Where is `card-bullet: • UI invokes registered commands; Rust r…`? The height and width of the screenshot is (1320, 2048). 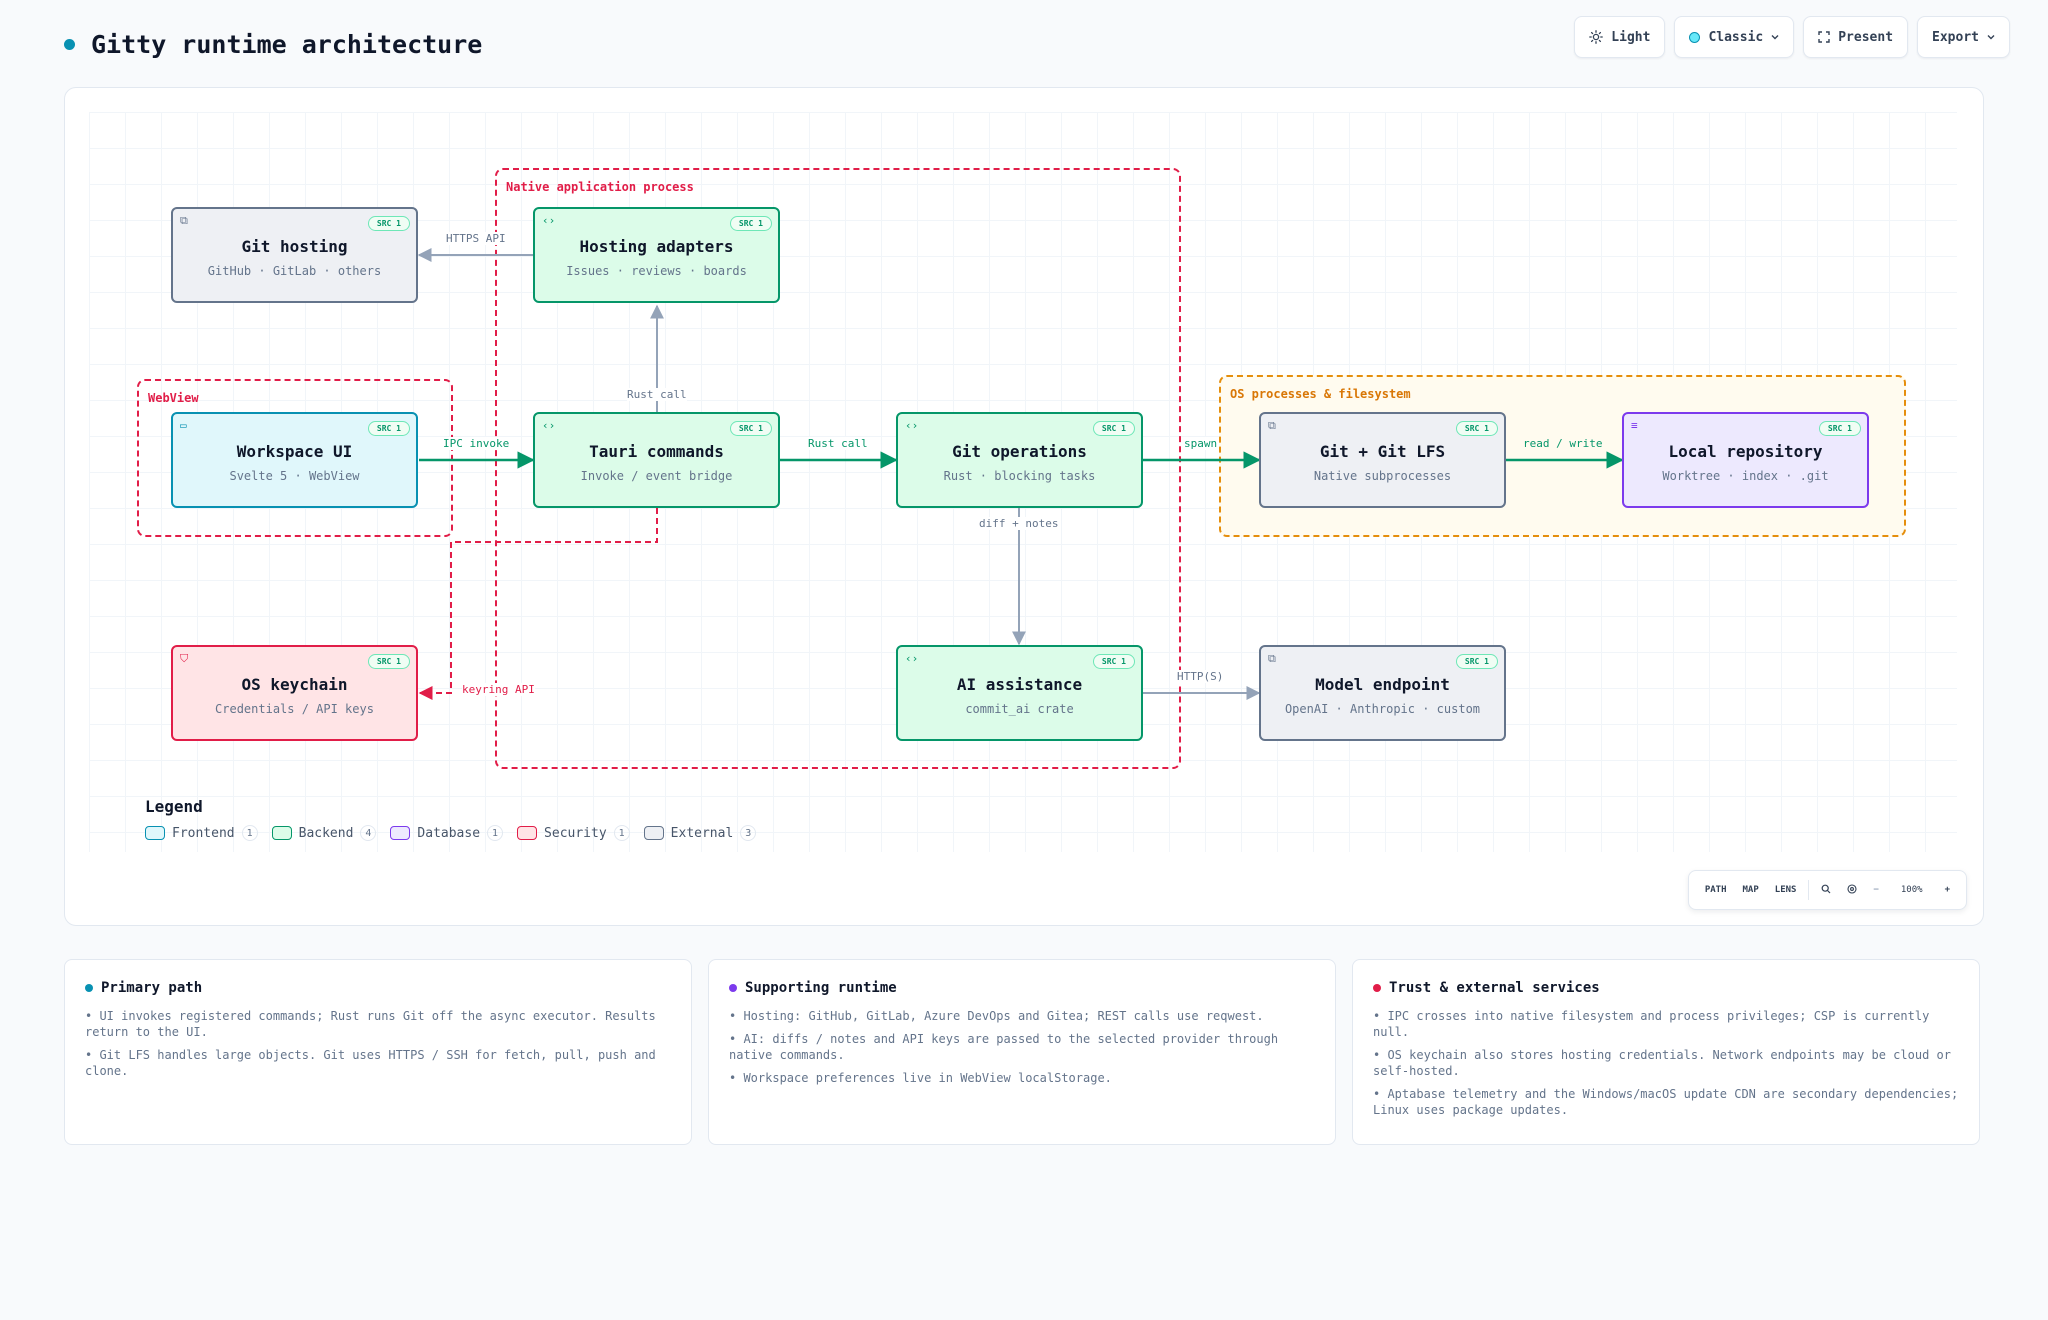
card-bullet: • UI invokes registered commands; Rust r… is located at coordinates (370, 1024).